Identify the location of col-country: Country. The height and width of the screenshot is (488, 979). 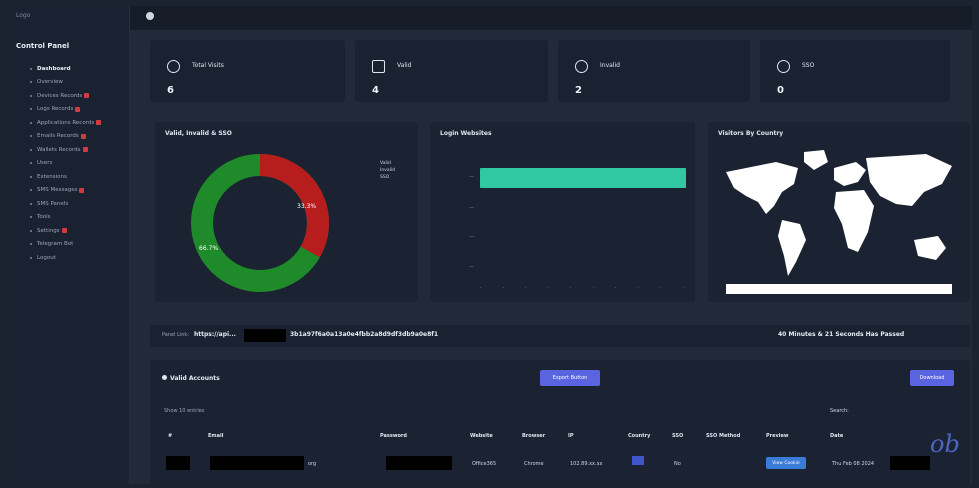
(639, 436).